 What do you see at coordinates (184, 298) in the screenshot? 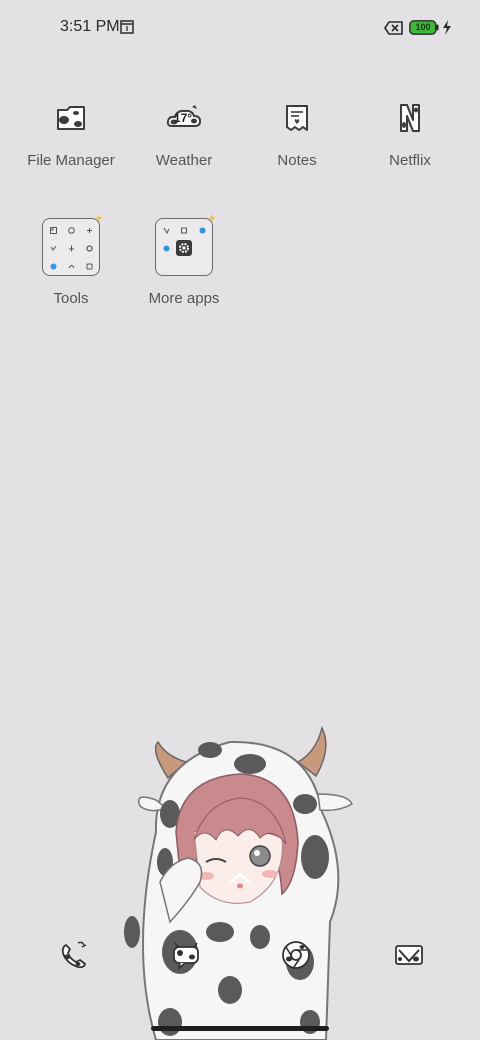
I see `folder-label: More apps` at bounding box center [184, 298].